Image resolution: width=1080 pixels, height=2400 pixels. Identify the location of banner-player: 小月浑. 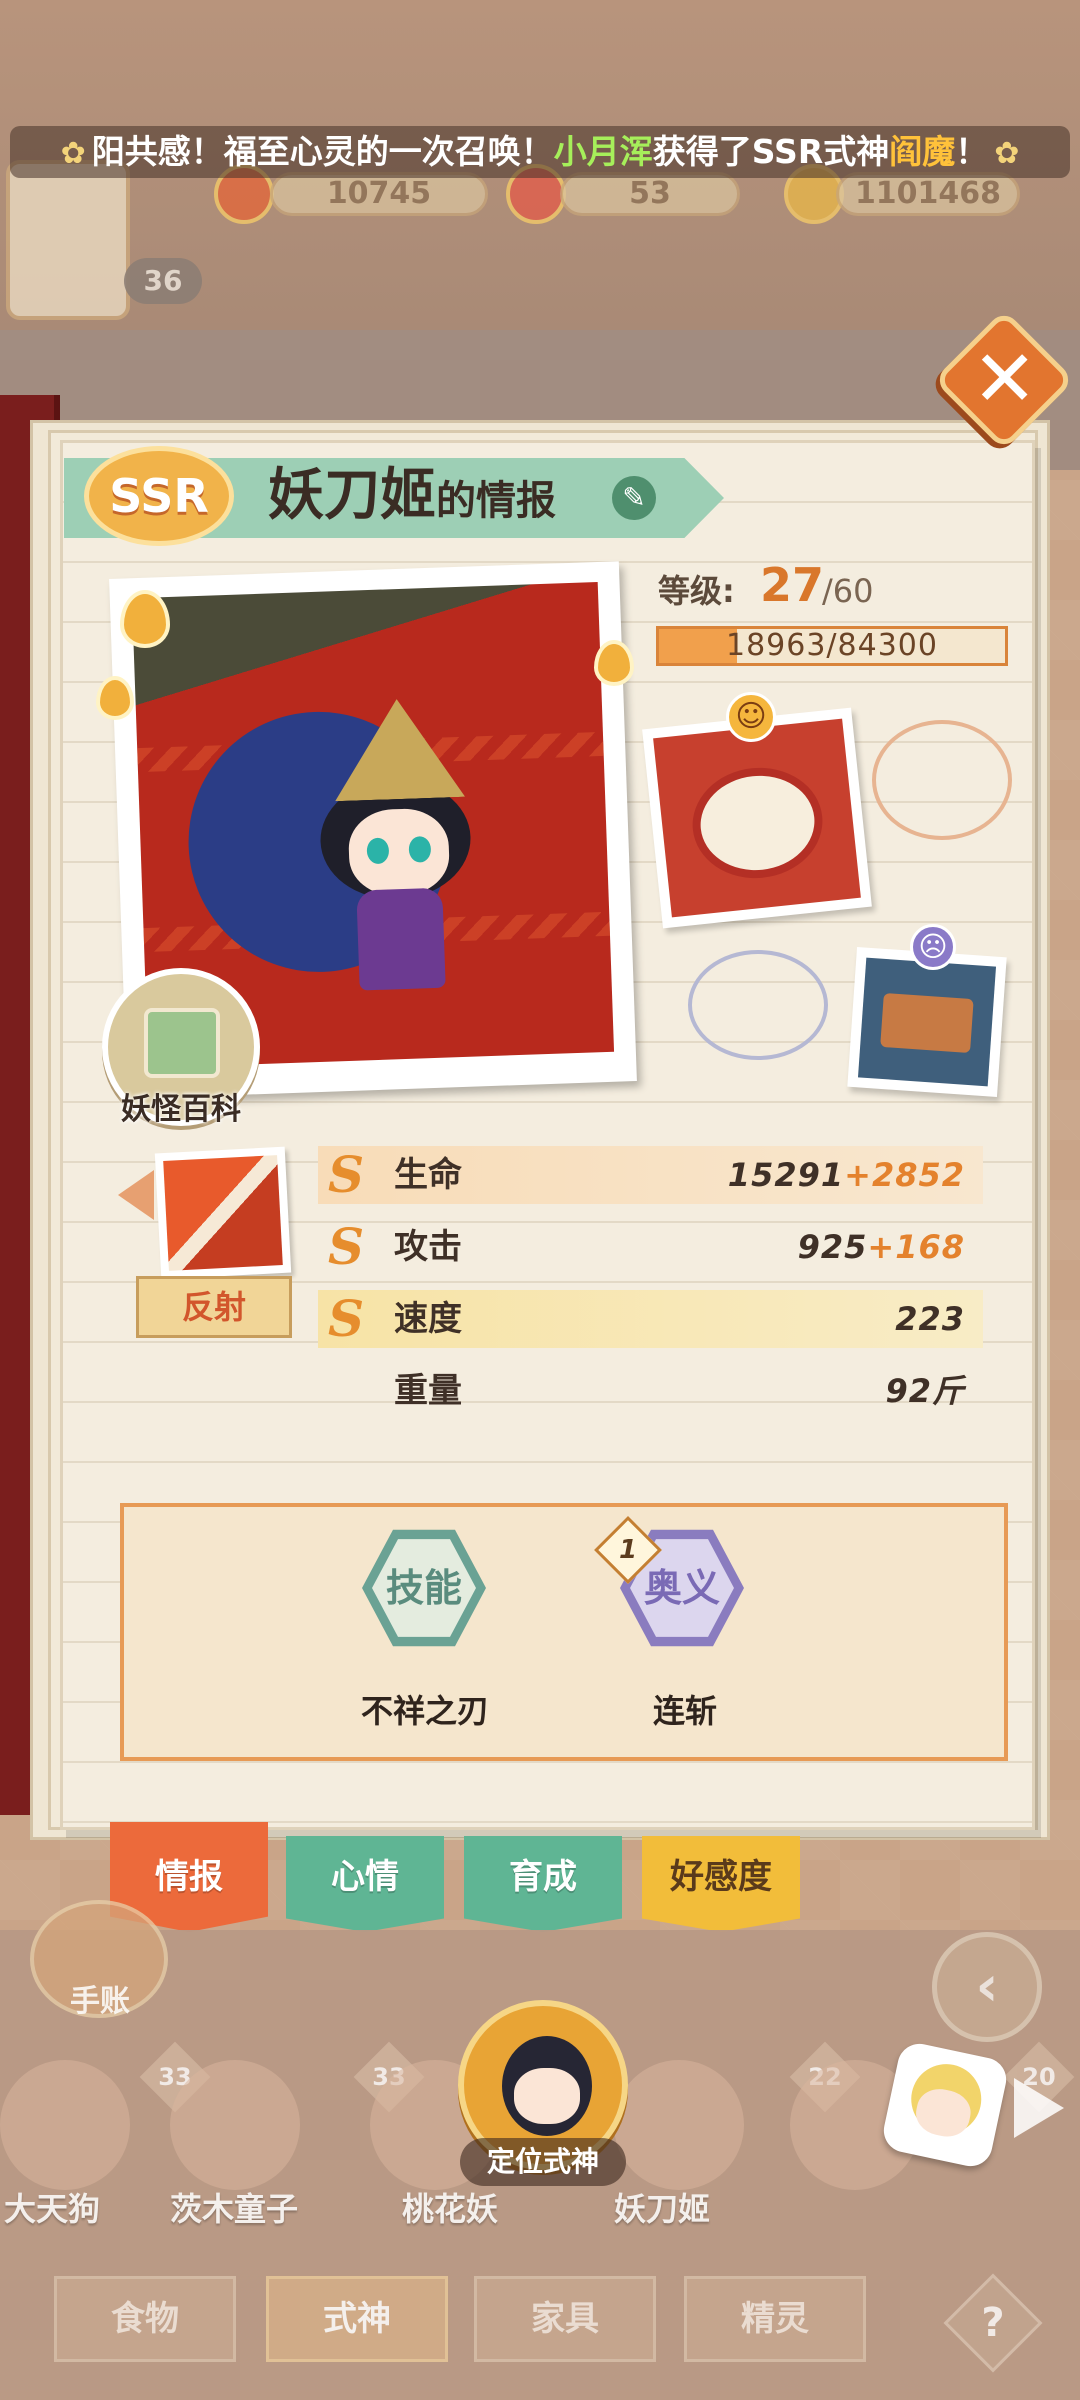
(603, 151).